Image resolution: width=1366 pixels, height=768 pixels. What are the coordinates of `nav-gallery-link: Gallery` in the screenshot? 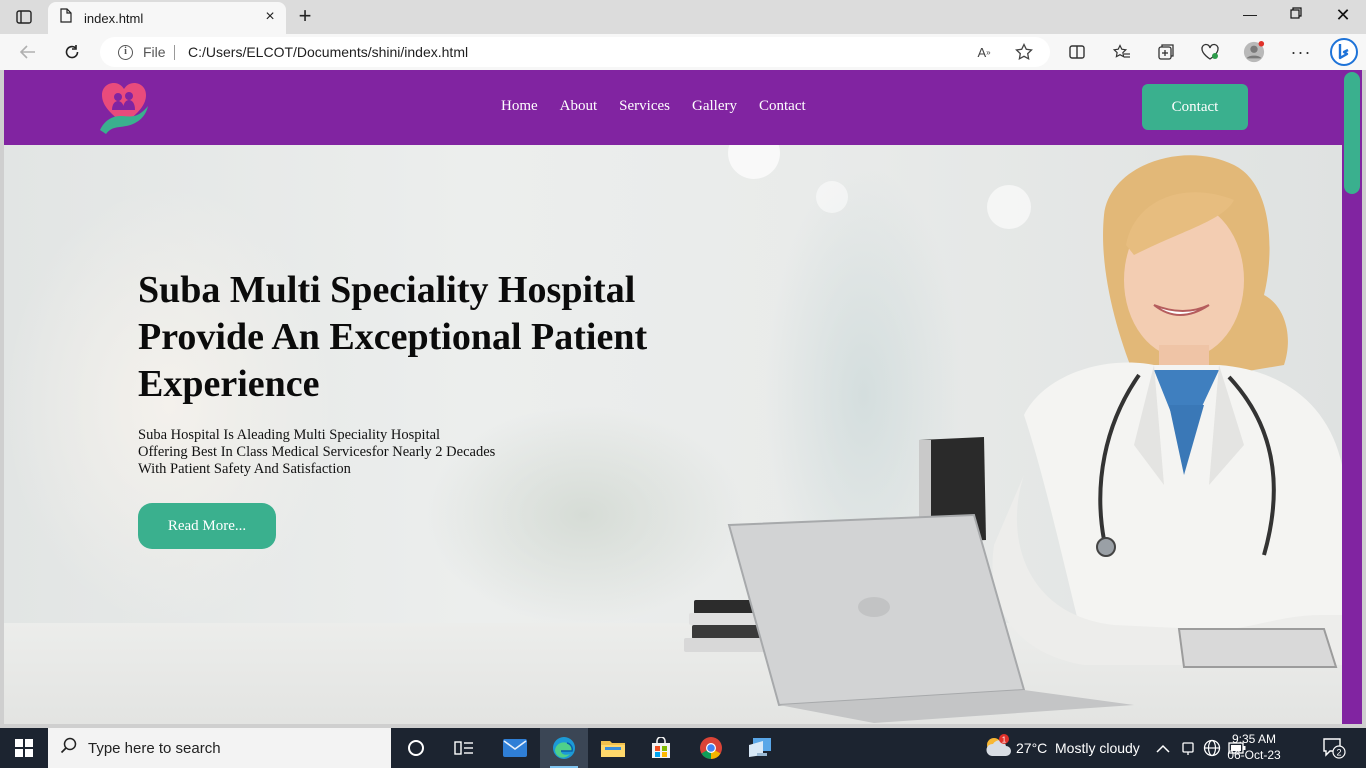 It's located at (714, 106).